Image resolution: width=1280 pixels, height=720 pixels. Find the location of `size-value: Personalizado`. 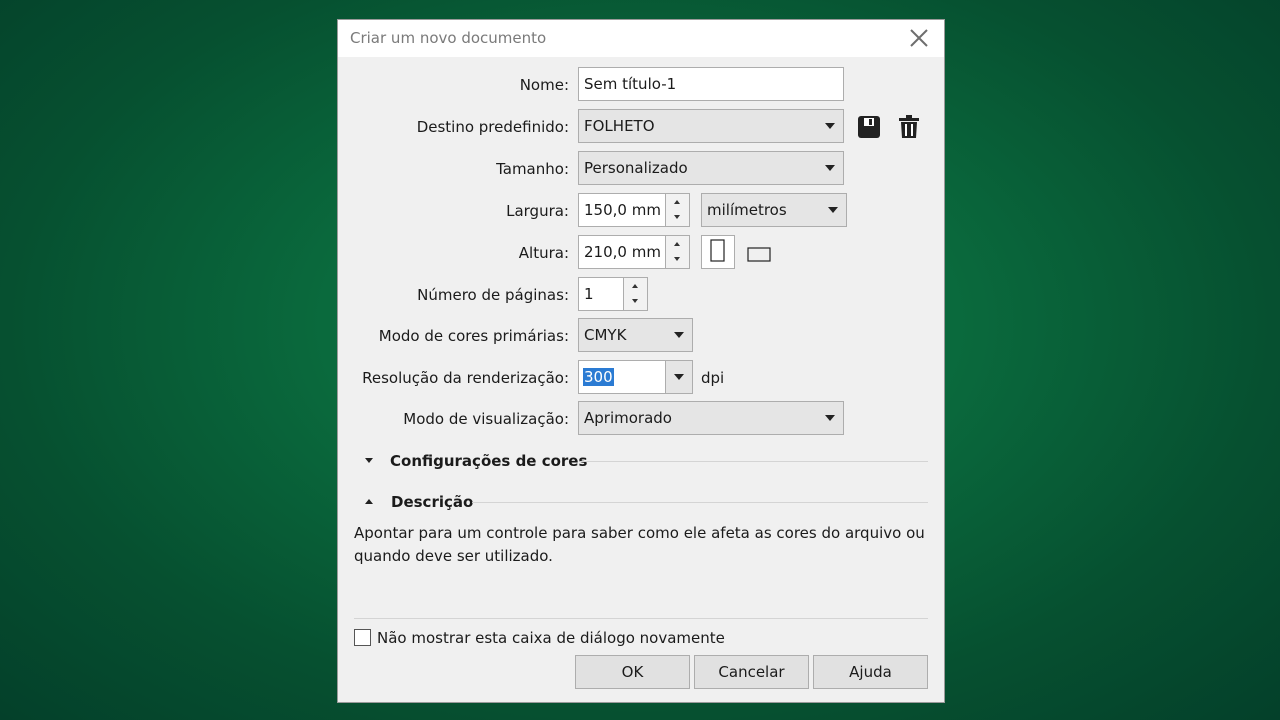

size-value: Personalizado is located at coordinates (636, 168).